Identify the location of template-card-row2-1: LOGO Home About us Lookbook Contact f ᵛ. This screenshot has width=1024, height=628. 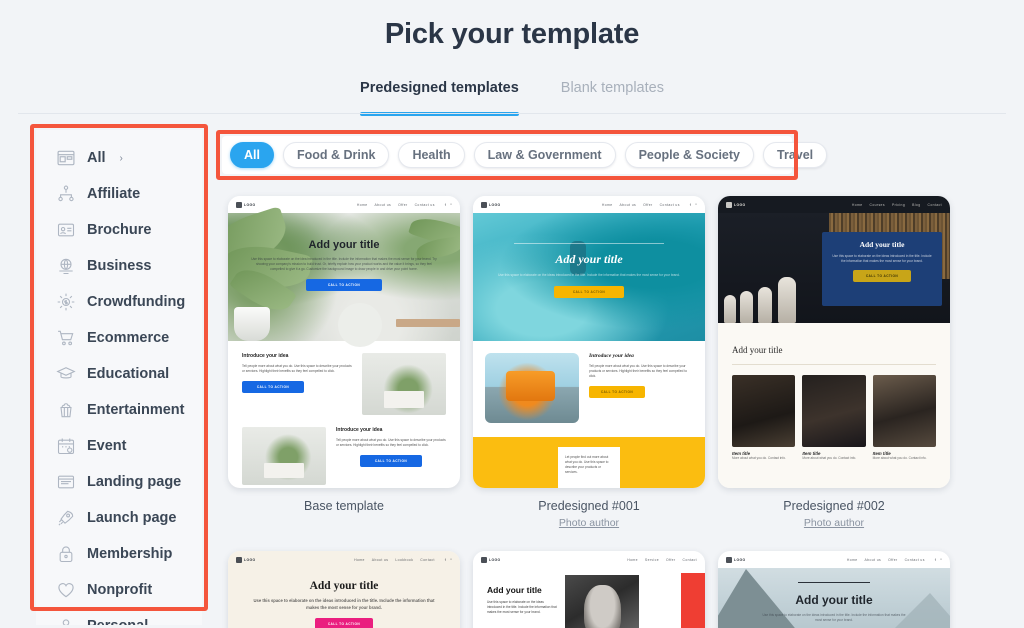
(344, 589).